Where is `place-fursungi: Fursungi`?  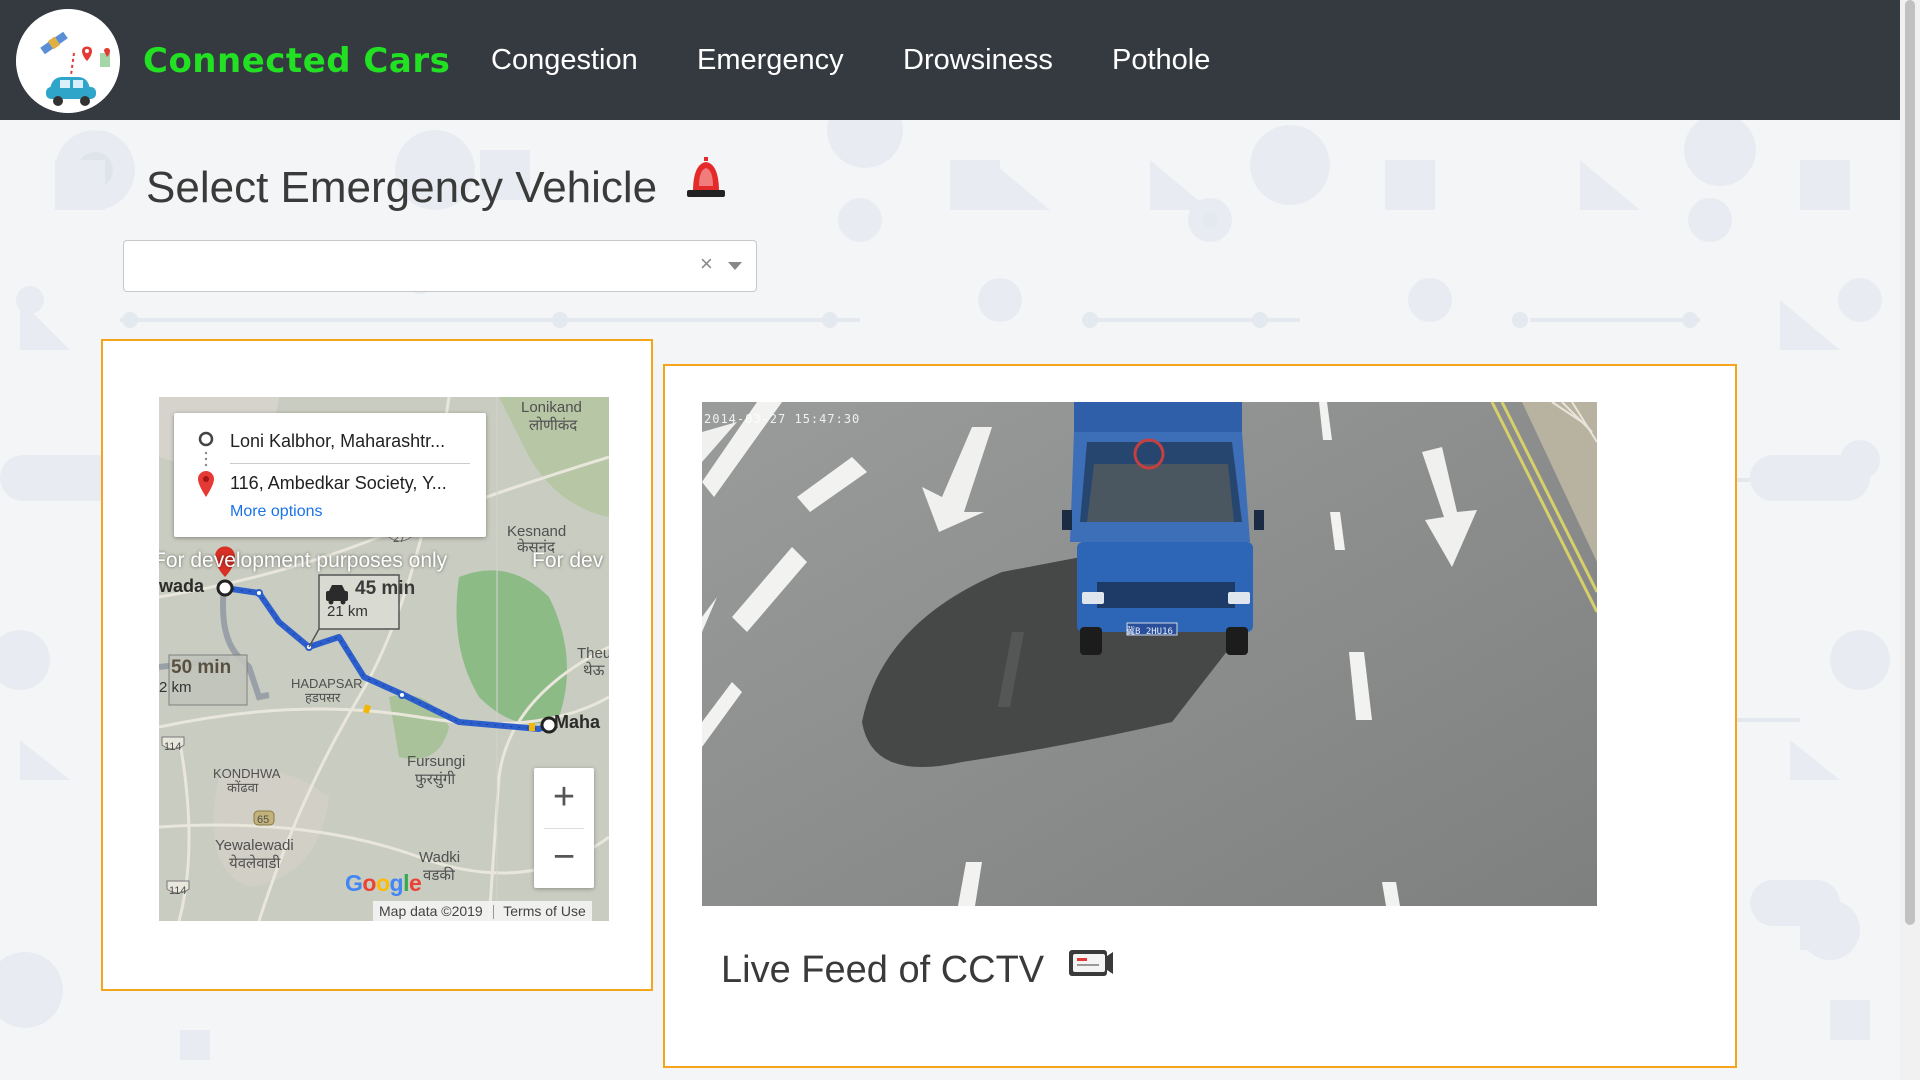
place-fursungi: Fursungi is located at coordinates (436, 761).